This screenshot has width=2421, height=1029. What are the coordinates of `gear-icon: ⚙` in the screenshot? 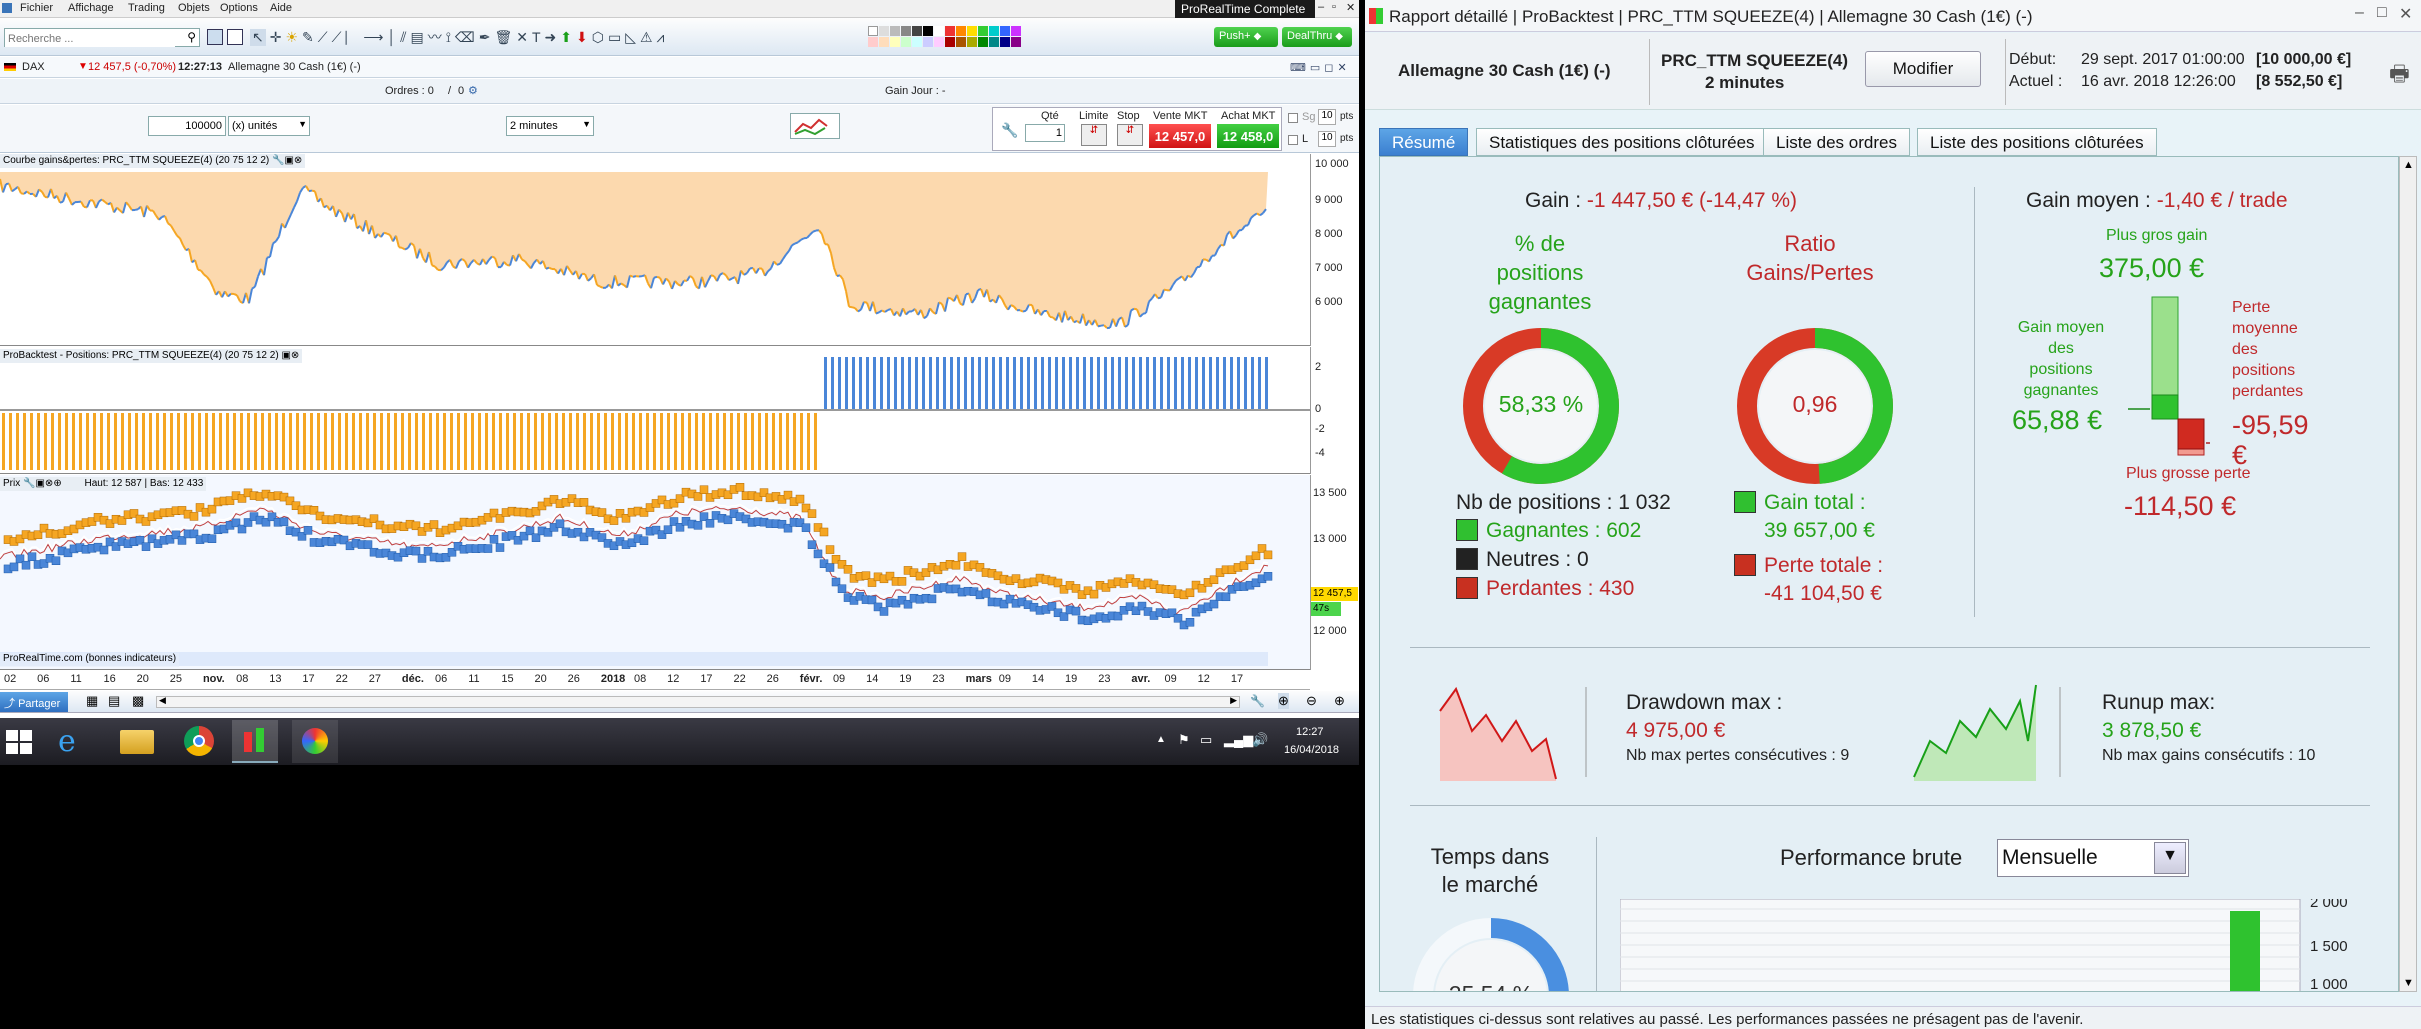 It's located at (473, 90).